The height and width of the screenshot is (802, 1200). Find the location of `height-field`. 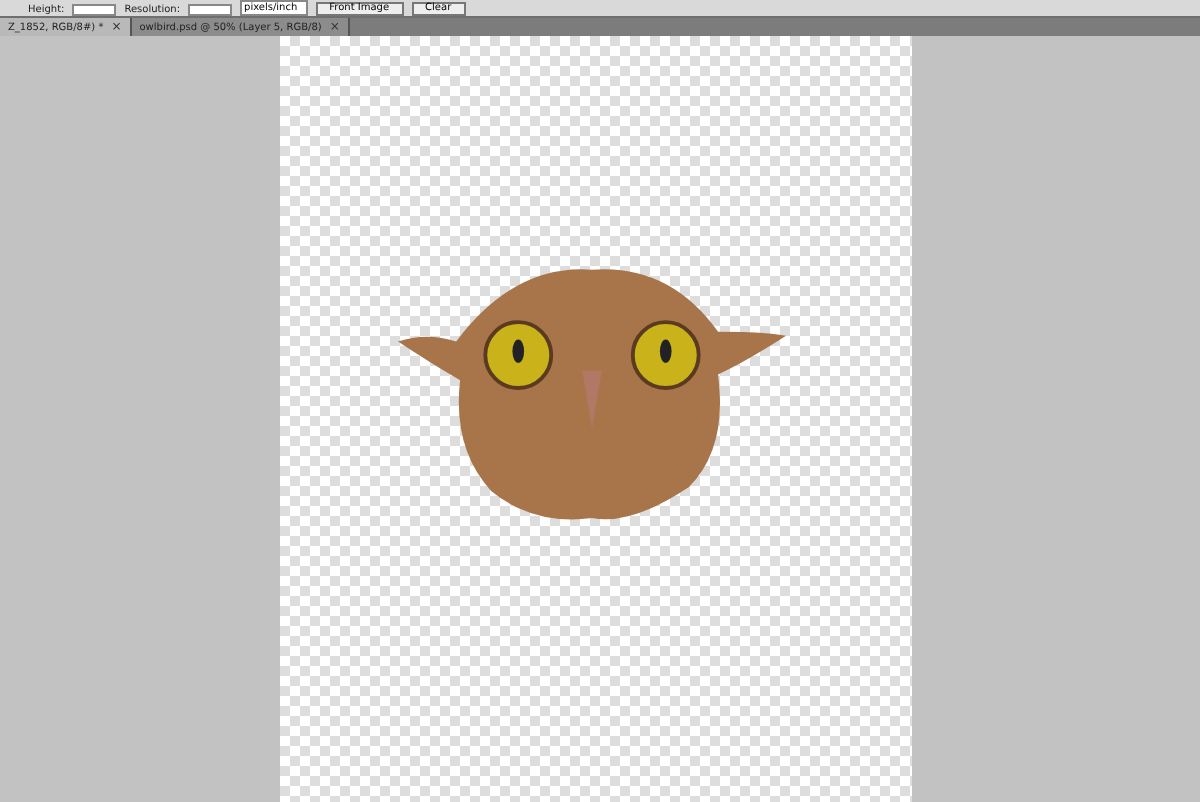

height-field is located at coordinates (94, 10).